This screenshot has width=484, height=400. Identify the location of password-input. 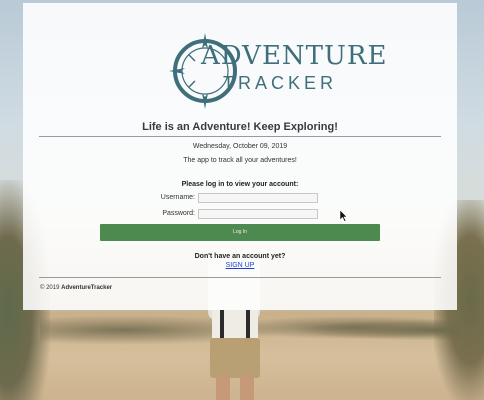
(258, 214).